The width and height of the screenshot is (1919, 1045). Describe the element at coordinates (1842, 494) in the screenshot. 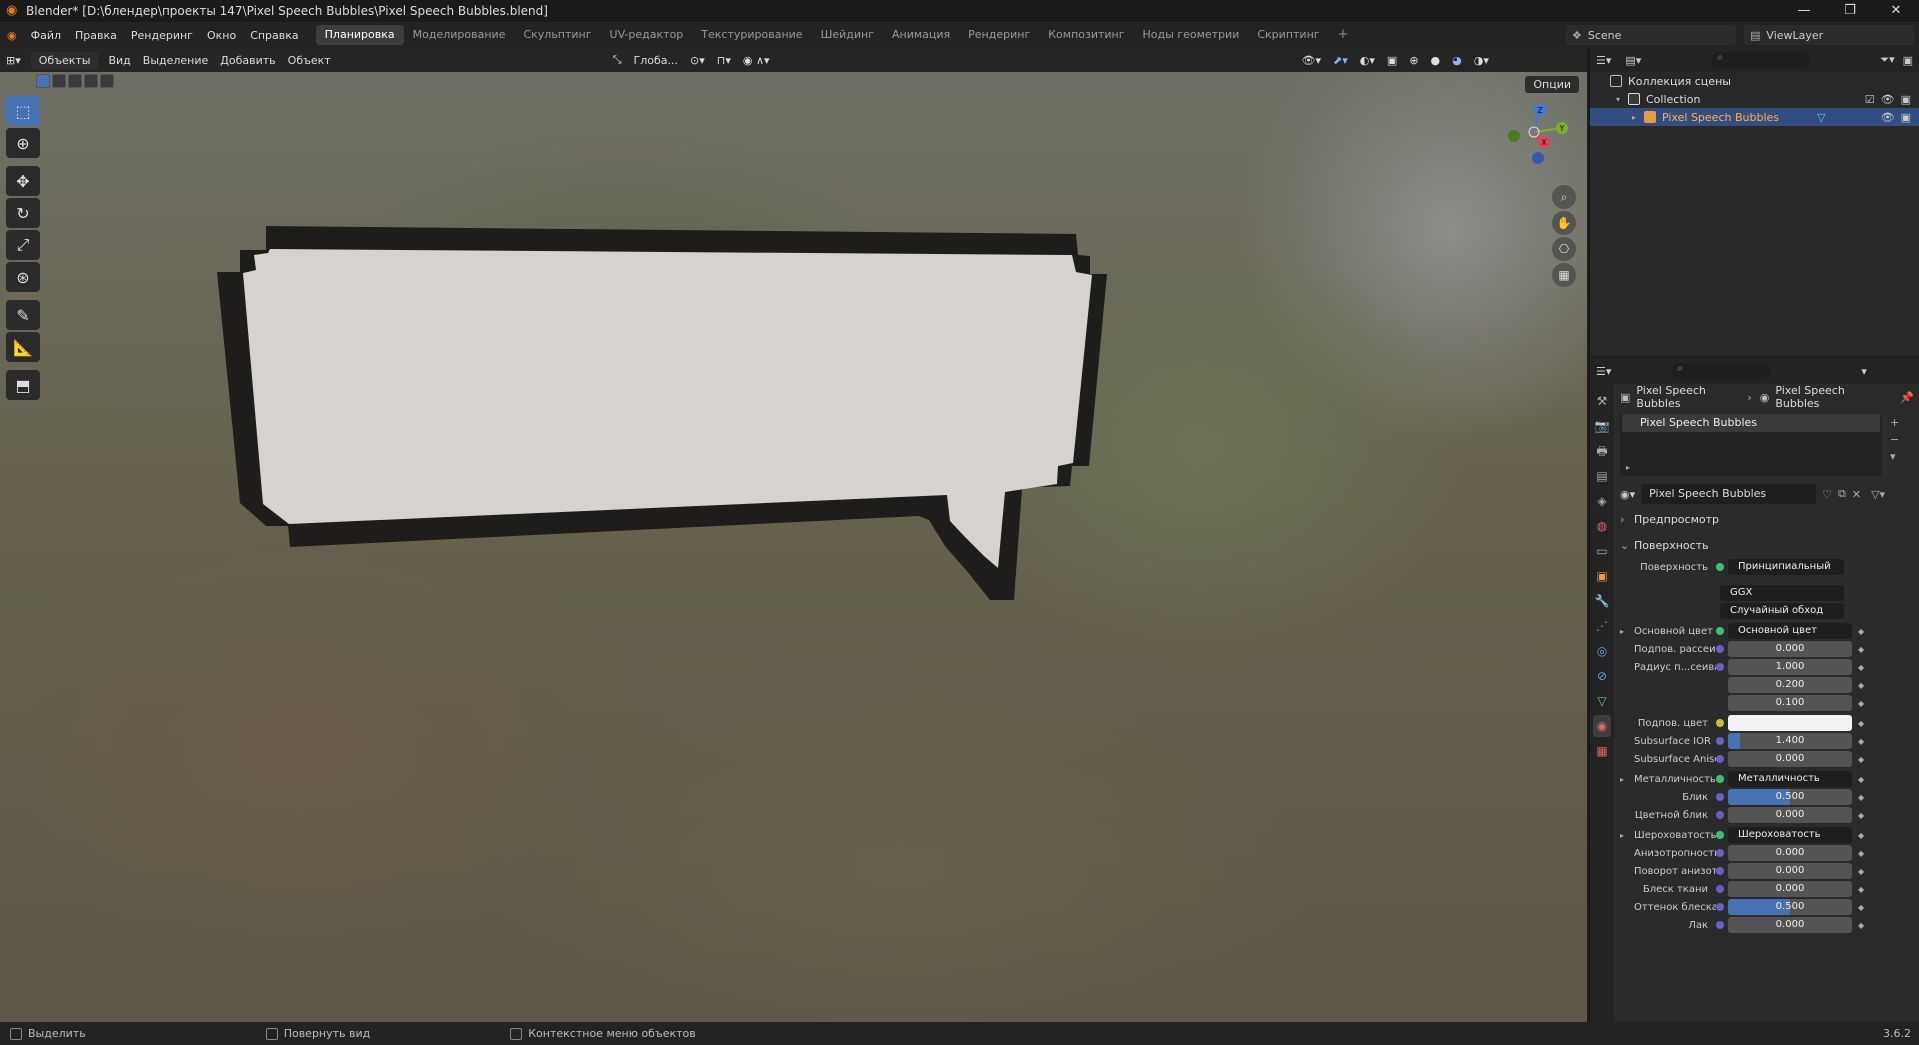

I see `duplicate-material-icon: ⧉` at that location.